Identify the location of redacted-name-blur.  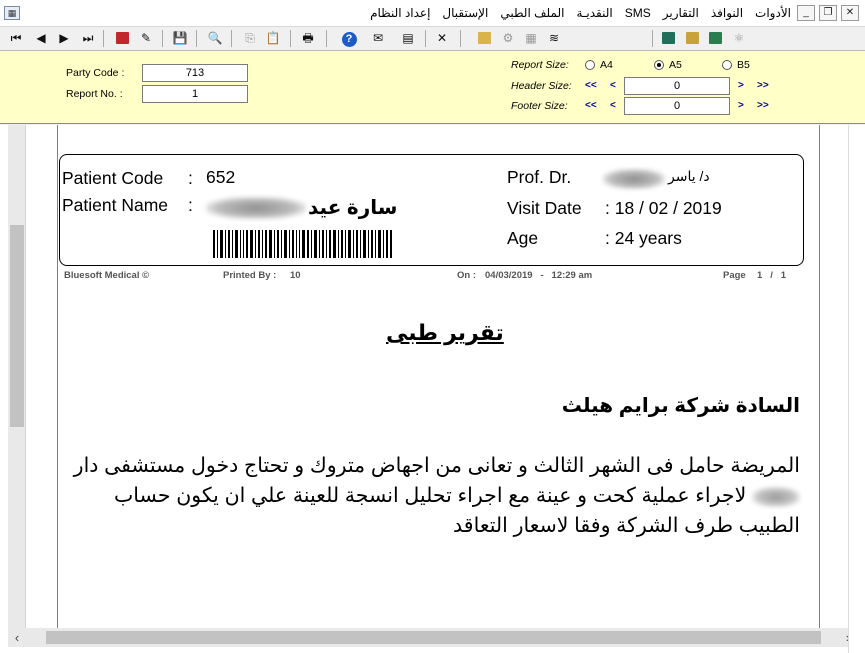
(256, 208).